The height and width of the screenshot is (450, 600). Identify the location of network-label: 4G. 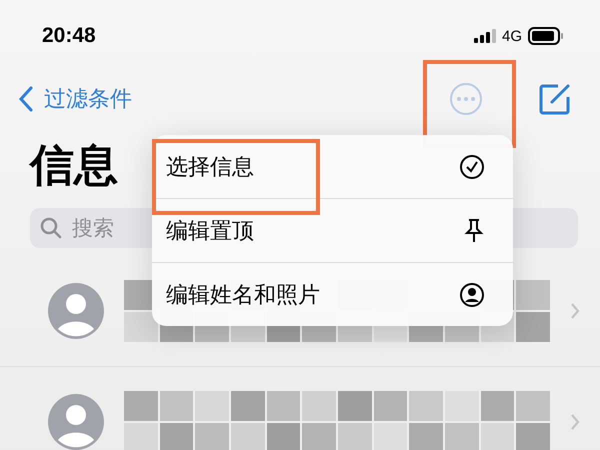
(512, 36).